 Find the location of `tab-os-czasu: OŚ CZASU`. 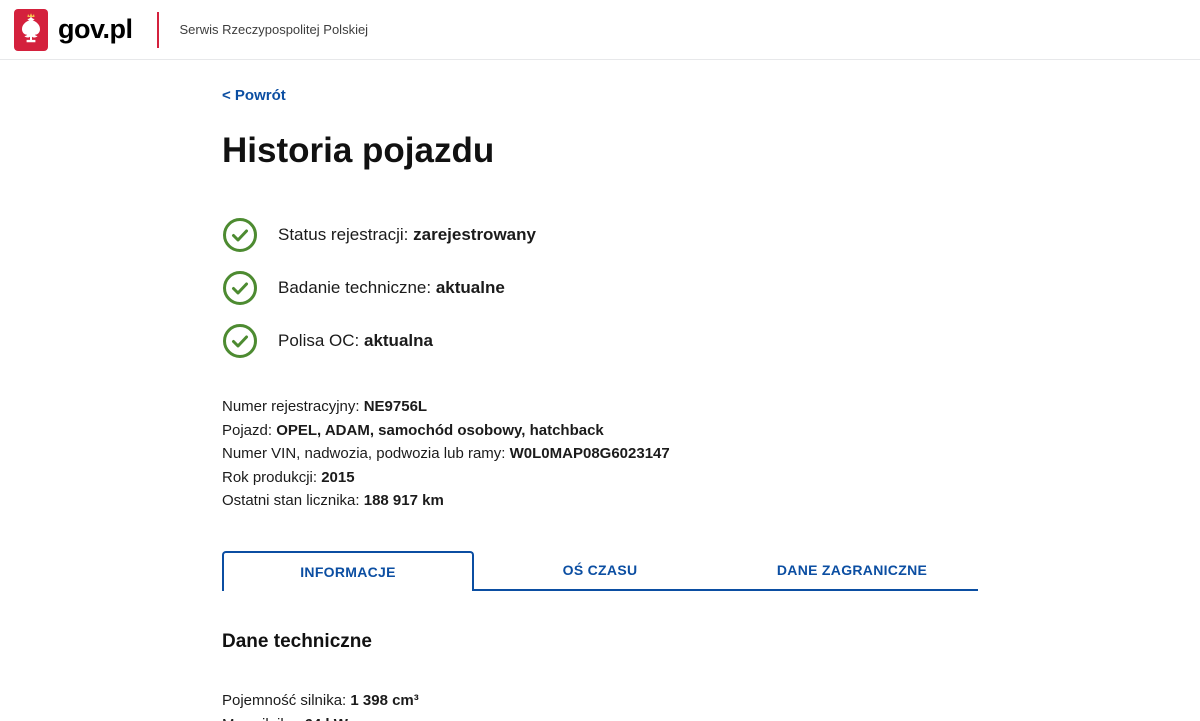

tab-os-czasu: OŚ CZASU is located at coordinates (600, 570).